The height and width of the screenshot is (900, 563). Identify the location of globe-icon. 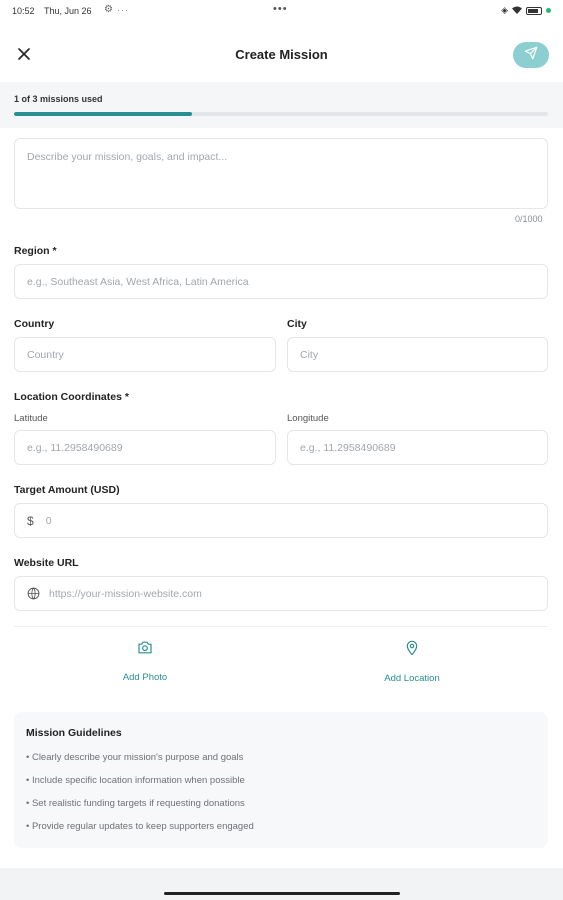
(33, 593).